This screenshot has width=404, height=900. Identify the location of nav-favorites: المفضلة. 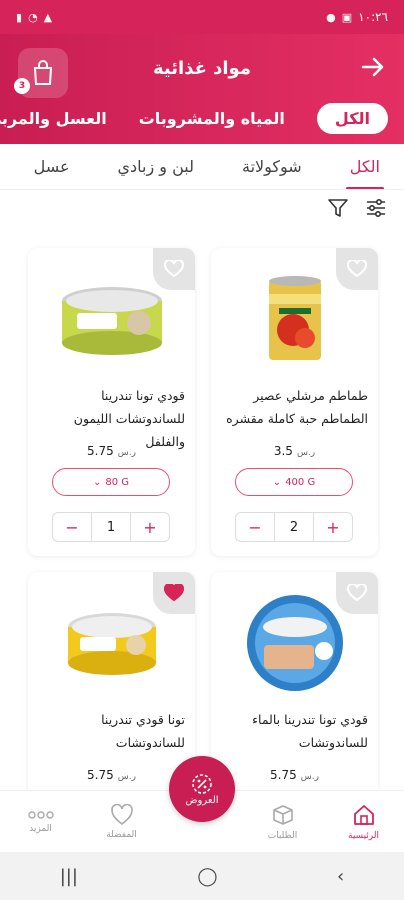
(121, 821).